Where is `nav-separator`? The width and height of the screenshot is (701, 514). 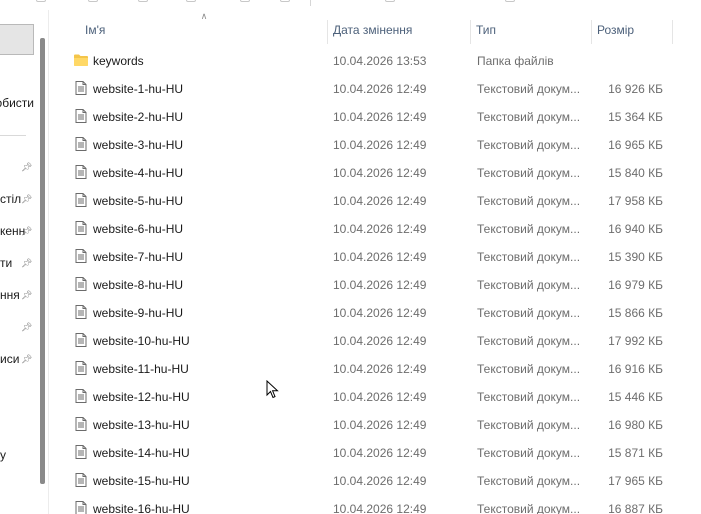 nav-separator is located at coordinates (13, 135).